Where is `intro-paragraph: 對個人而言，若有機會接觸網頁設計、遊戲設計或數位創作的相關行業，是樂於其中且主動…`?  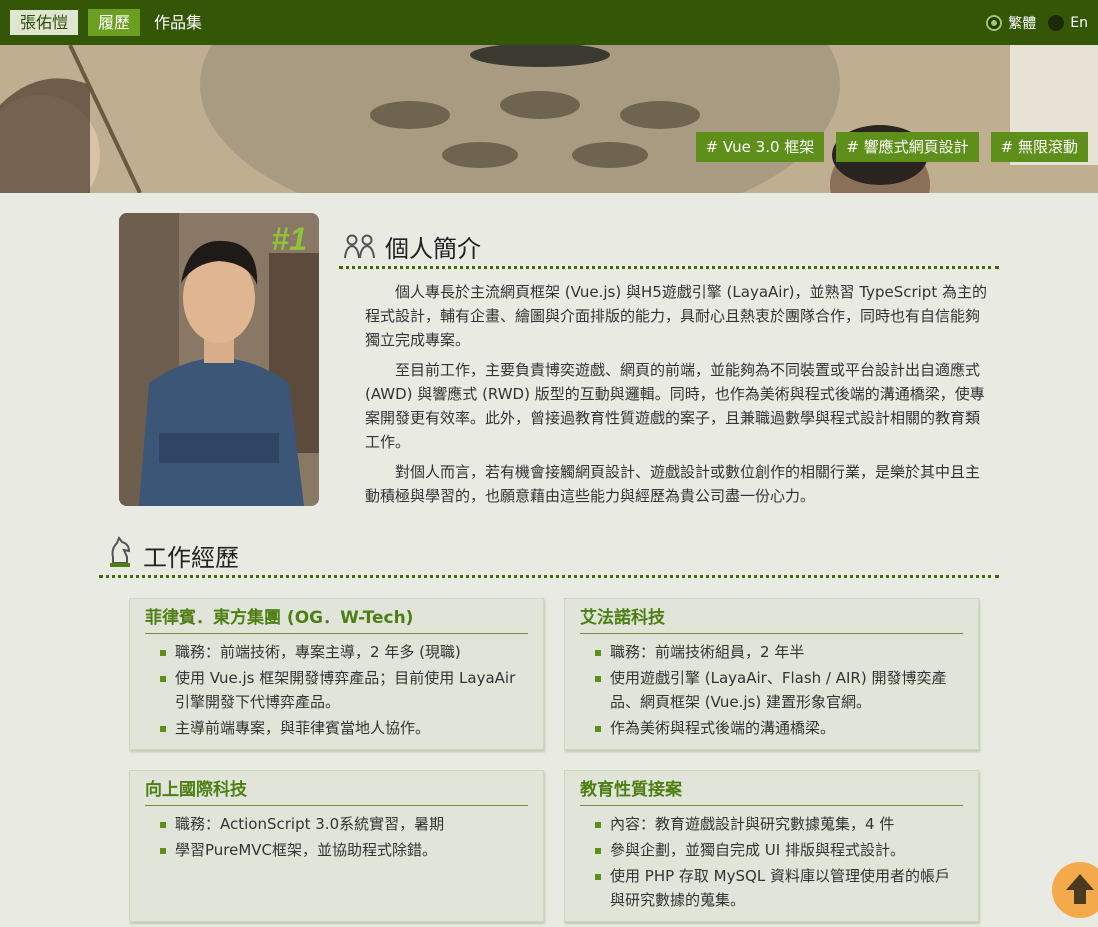 intro-paragraph: 對個人而言，若有機會接觸網頁設計、遊戲設計或數位創作的相關行業，是樂於其中且主動… is located at coordinates (673, 484).